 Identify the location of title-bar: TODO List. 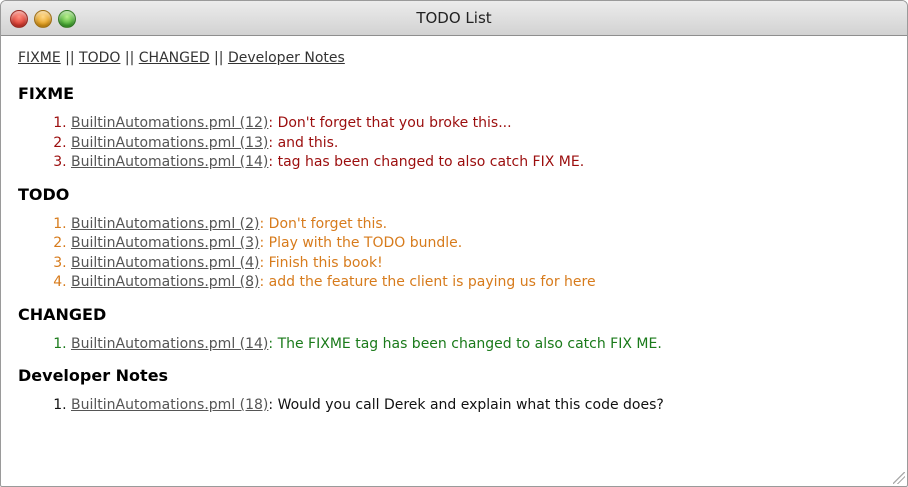
(454, 18).